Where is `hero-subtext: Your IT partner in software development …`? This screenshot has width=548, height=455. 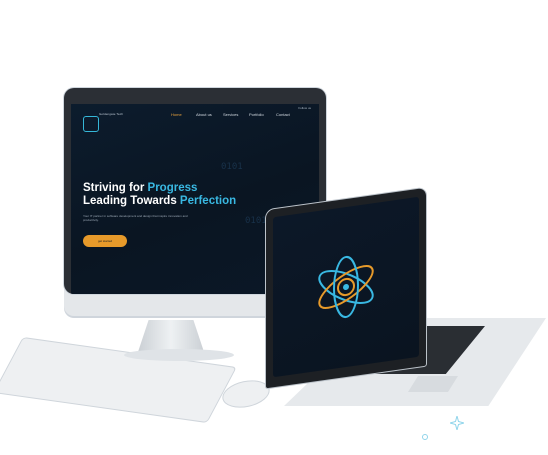
hero-subtext: Your IT partner in software development … is located at coordinates (135, 218).